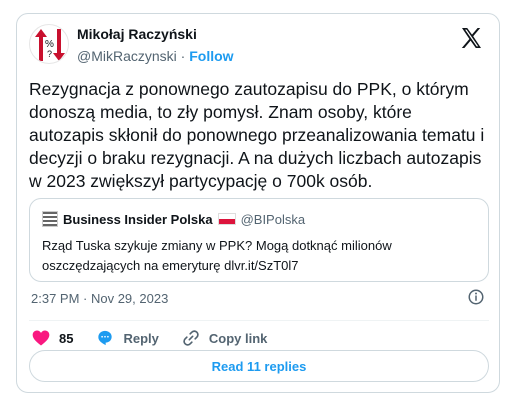 This screenshot has width=516, height=408. I want to click on quoted-avatar, so click(50, 219).